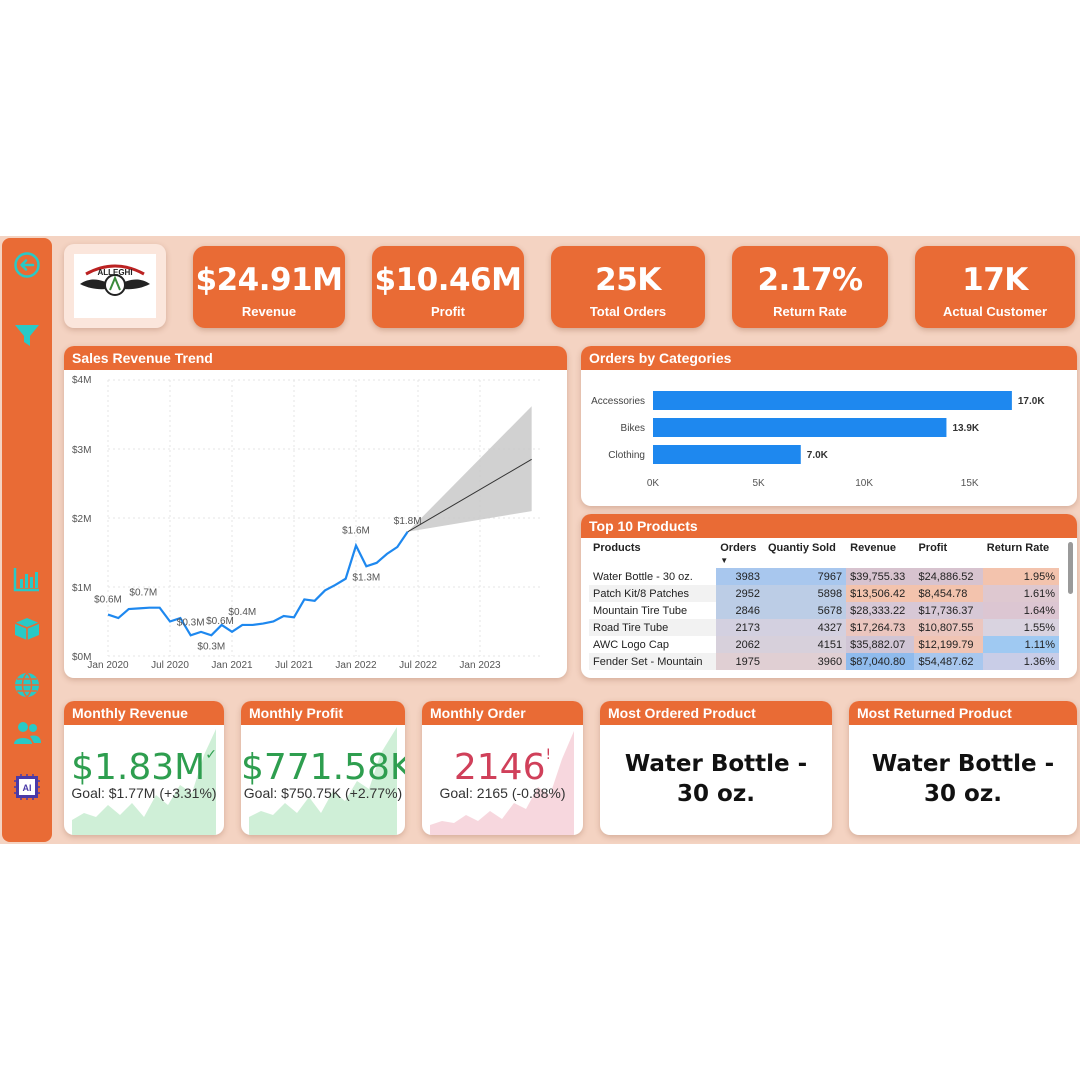  I want to click on category-label: Bikes, so click(633, 428).